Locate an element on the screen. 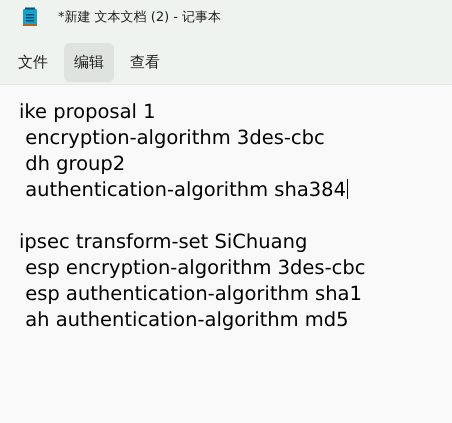 This screenshot has height=423, width=452. window-title: *新建 文本文档 (2) - 记事本 is located at coordinates (140, 17).